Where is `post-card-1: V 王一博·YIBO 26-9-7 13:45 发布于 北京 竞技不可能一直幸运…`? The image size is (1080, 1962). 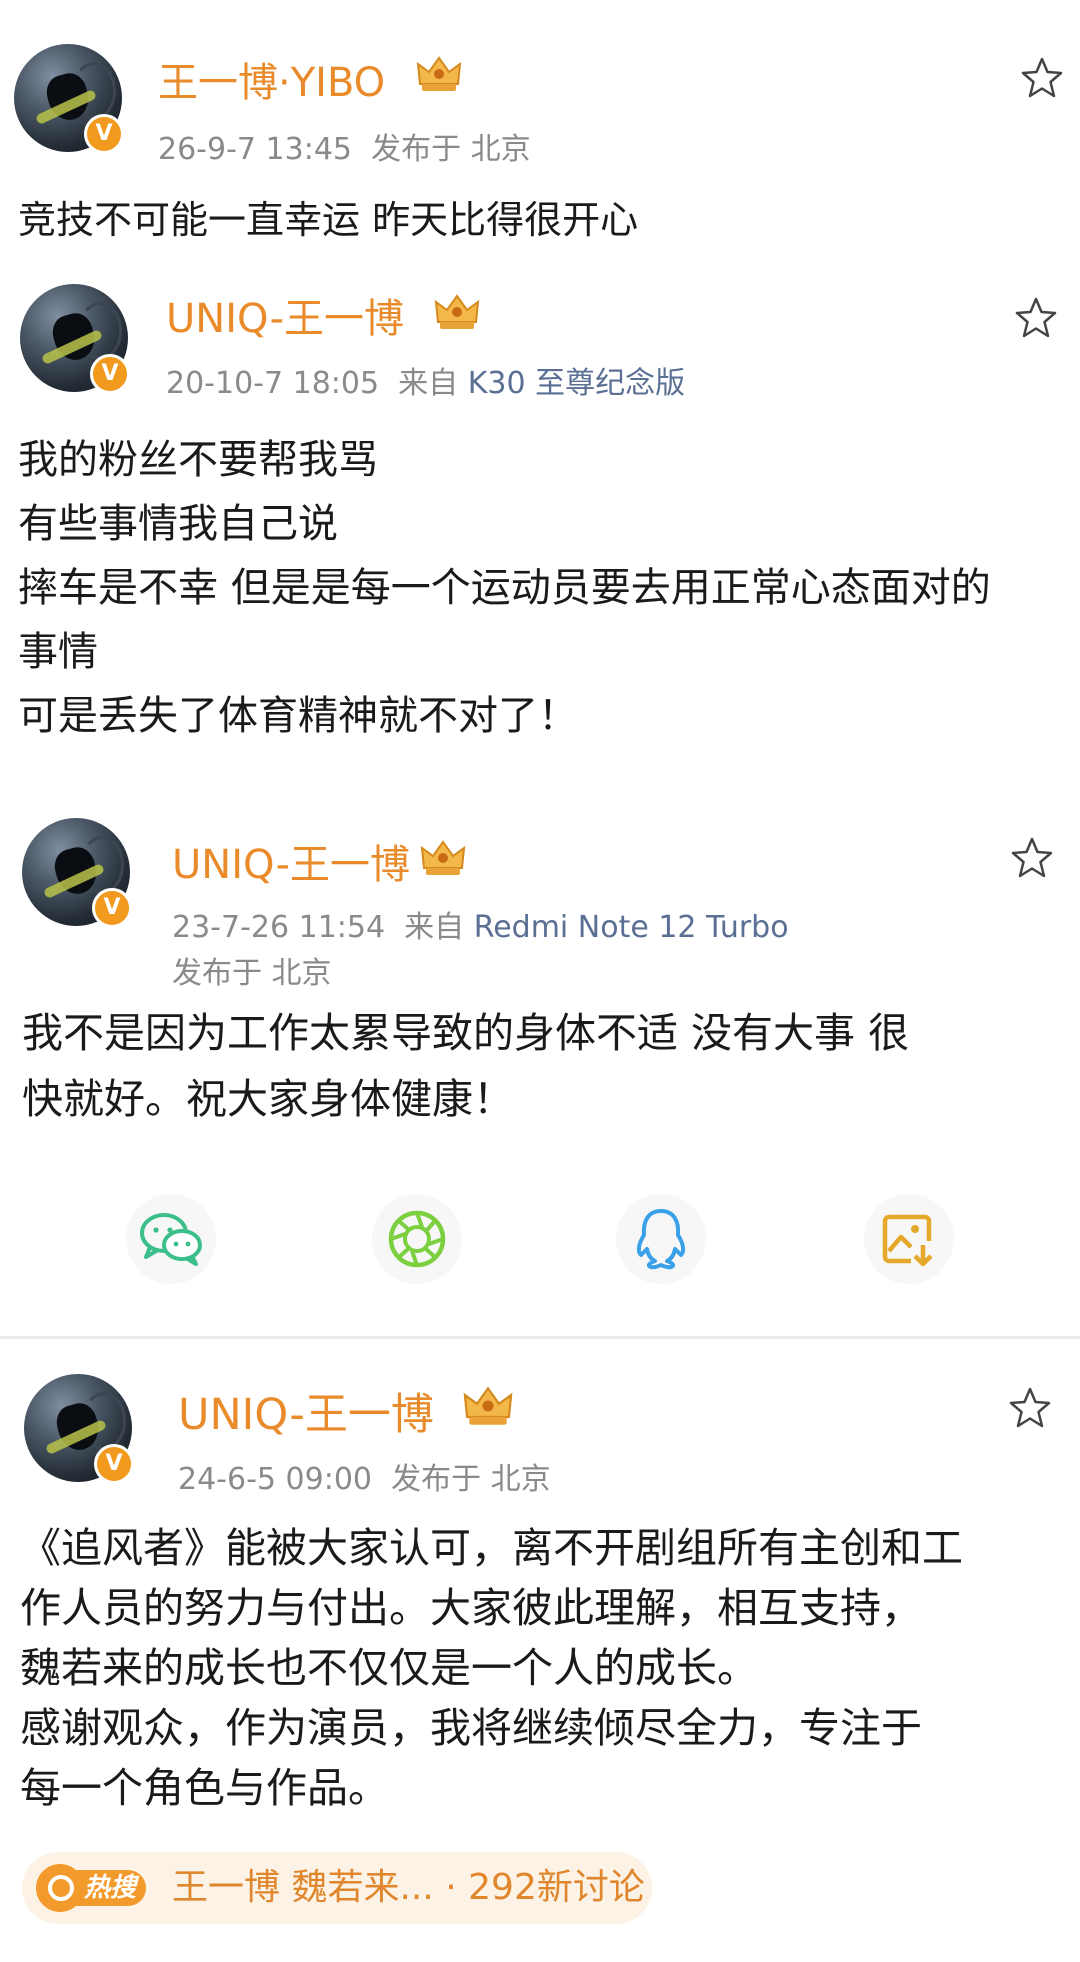
post-card-1: V 王一博·YIBO 26-9-7 13:45 发布于 北京 竞技不可能一直幸运… is located at coordinates (540, 121).